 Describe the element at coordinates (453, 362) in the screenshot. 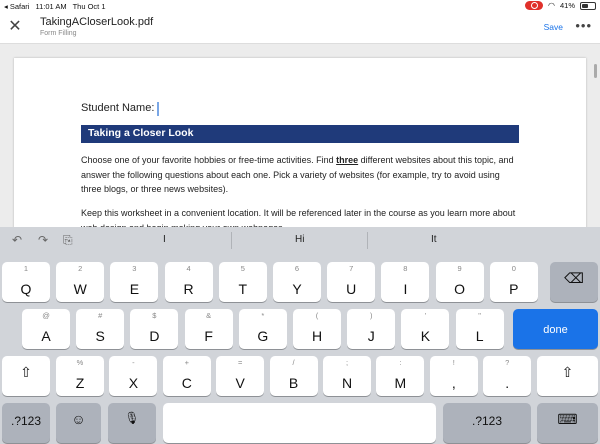

I see `key-hint: !` at that location.